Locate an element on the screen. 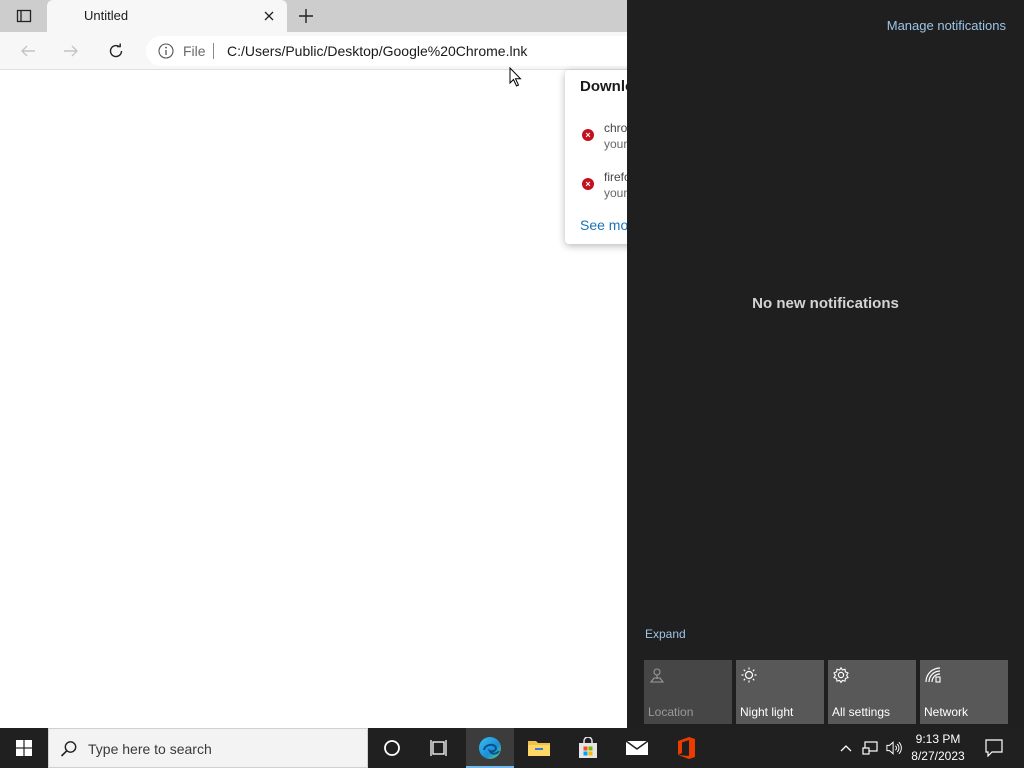 This screenshot has width=1024, height=768. refresh-button is located at coordinates (116, 51).